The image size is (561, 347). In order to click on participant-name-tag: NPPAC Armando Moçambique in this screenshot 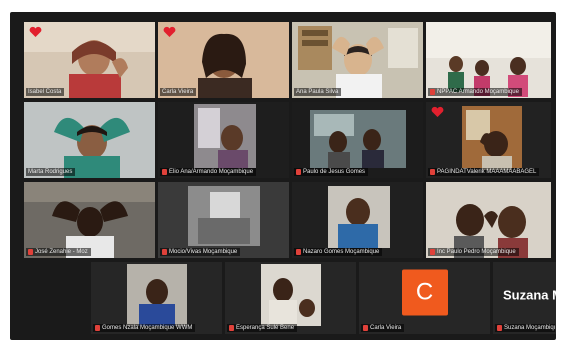, I will do `click(475, 92)`.